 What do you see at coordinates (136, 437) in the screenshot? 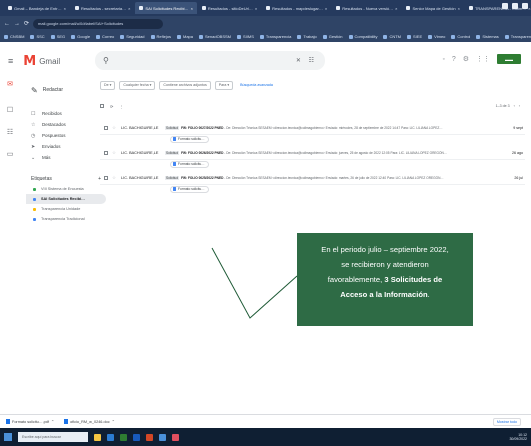
I see `word-icon` at bounding box center [136, 437].